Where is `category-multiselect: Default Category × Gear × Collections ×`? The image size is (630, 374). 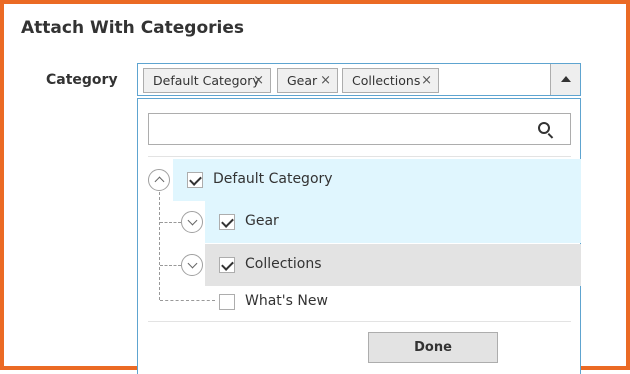
category-multiselect: Default Category × Gear × Collections × is located at coordinates (359, 79).